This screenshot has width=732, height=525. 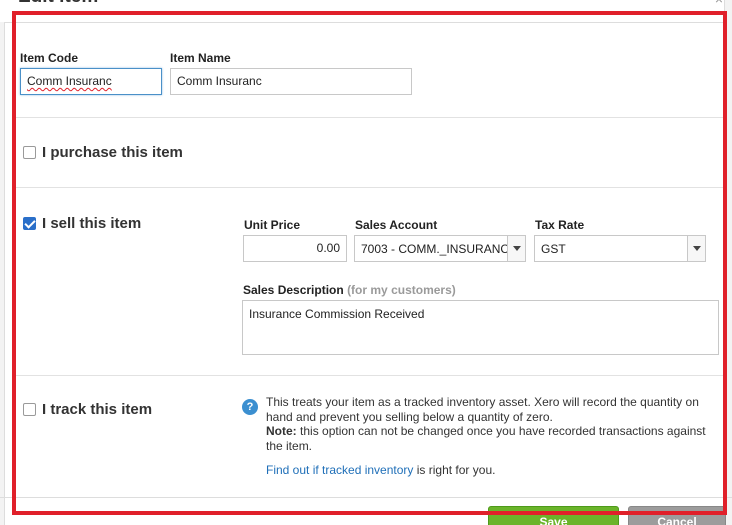 I want to click on footer-divider, so click(x=366, y=497).